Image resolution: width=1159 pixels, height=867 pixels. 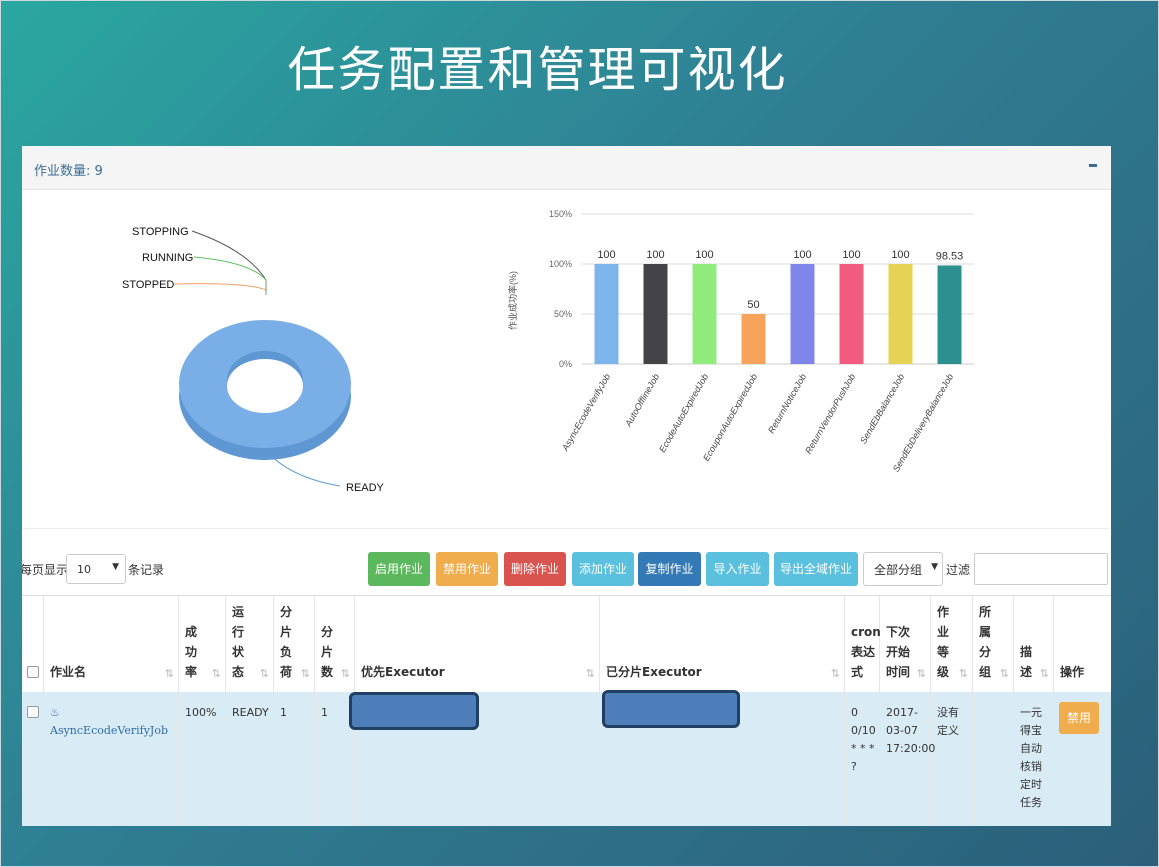 What do you see at coordinates (202, 759) in the screenshot?
I see `row-success-rate-cell: 100%` at bounding box center [202, 759].